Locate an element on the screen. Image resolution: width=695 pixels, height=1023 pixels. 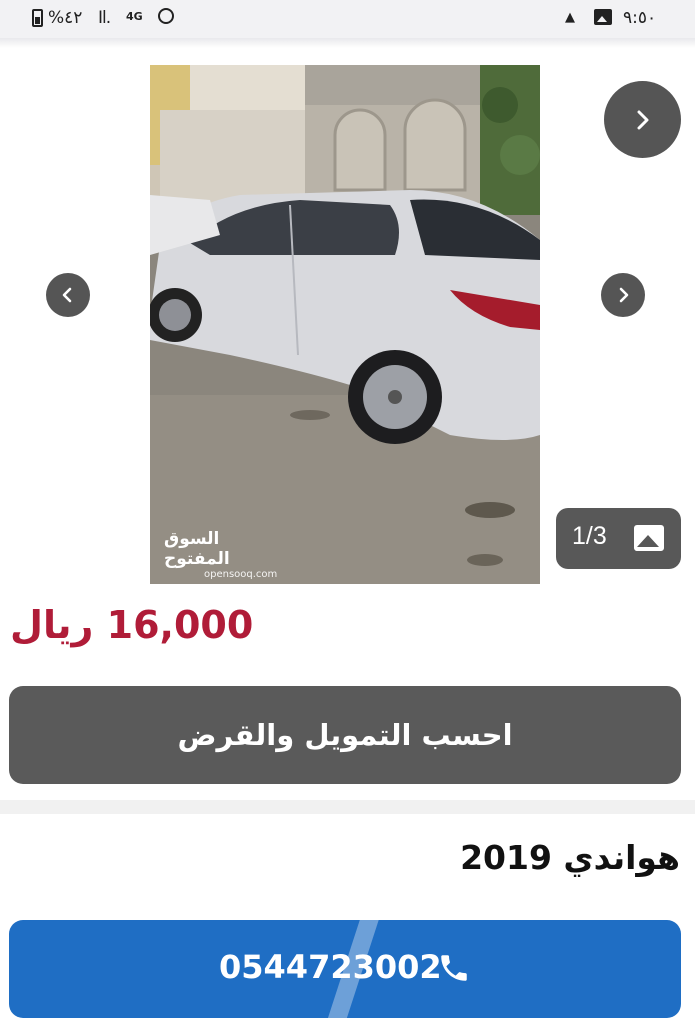
image-counter: 1/3 is located at coordinates (589, 536).